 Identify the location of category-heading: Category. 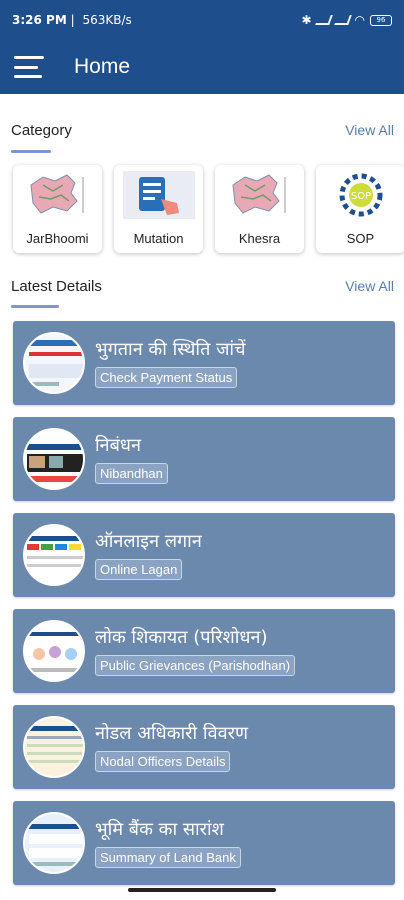
(41, 130).